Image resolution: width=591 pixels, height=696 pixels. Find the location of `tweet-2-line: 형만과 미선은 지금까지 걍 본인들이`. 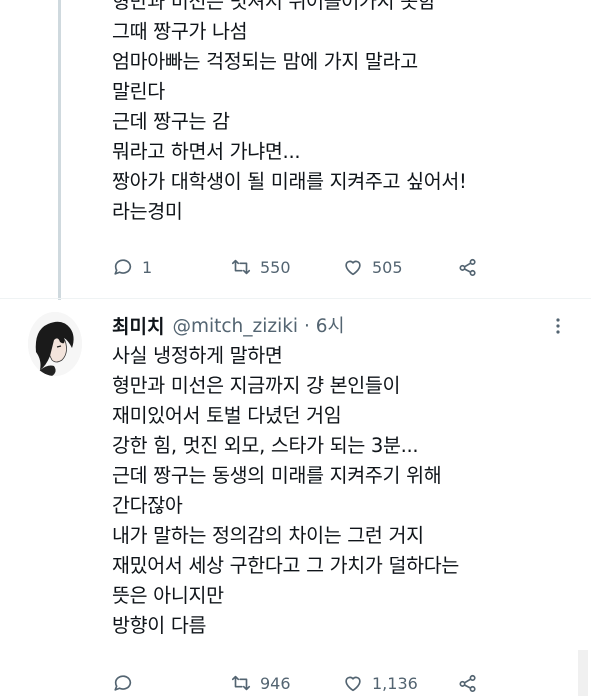

tweet-2-line: 형만과 미선은 지금까지 걍 본인들이 is located at coordinates (256, 385).